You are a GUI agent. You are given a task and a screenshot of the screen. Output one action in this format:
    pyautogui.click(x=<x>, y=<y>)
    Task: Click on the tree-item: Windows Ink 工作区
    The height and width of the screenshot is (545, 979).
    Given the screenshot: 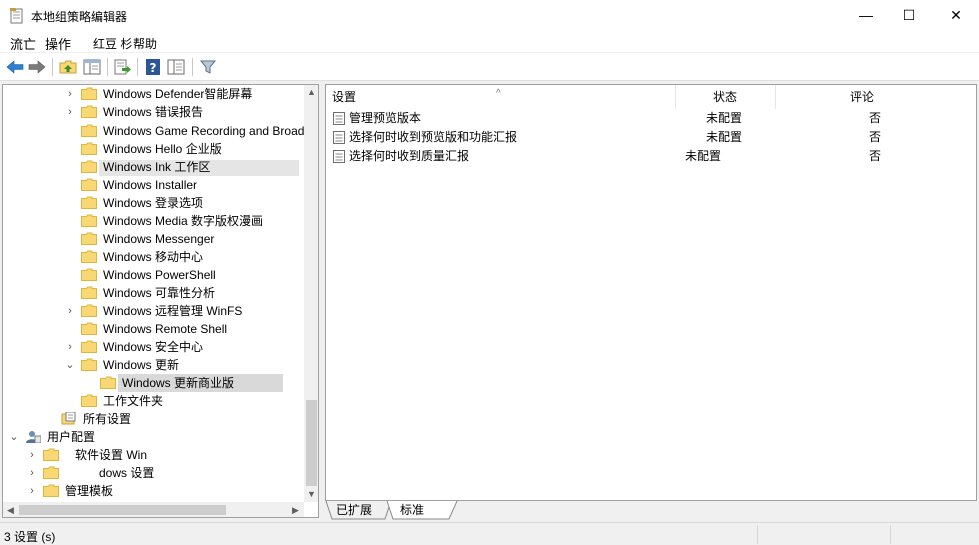 What is the action you would take?
    pyautogui.click(x=153, y=167)
    